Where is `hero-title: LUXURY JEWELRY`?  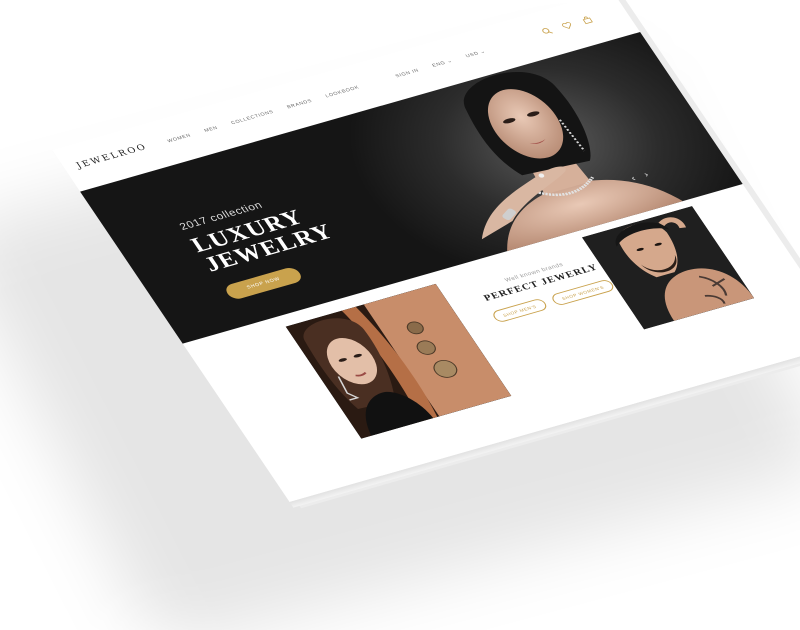 hero-title: LUXURY JEWELRY is located at coordinates (262, 241).